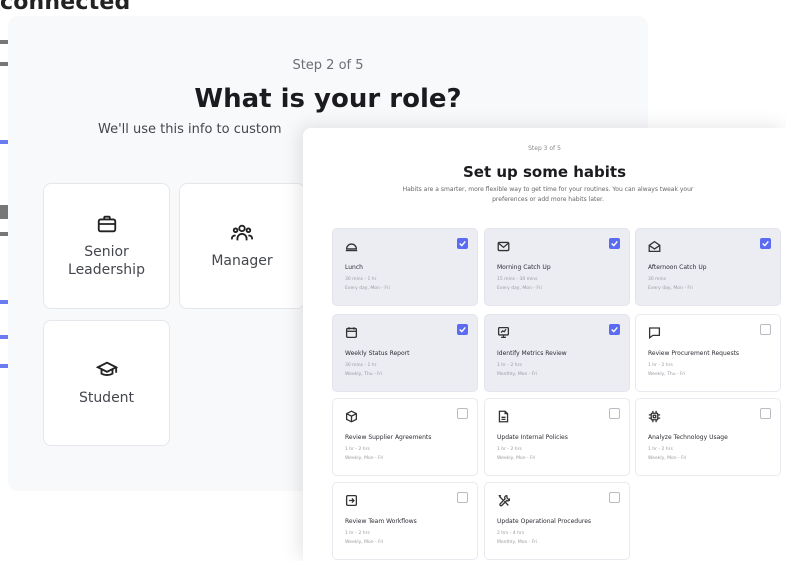 This screenshot has height=561, width=786. What do you see at coordinates (377, 353) in the screenshot?
I see `habit-name: Weekly Status Report` at bounding box center [377, 353].